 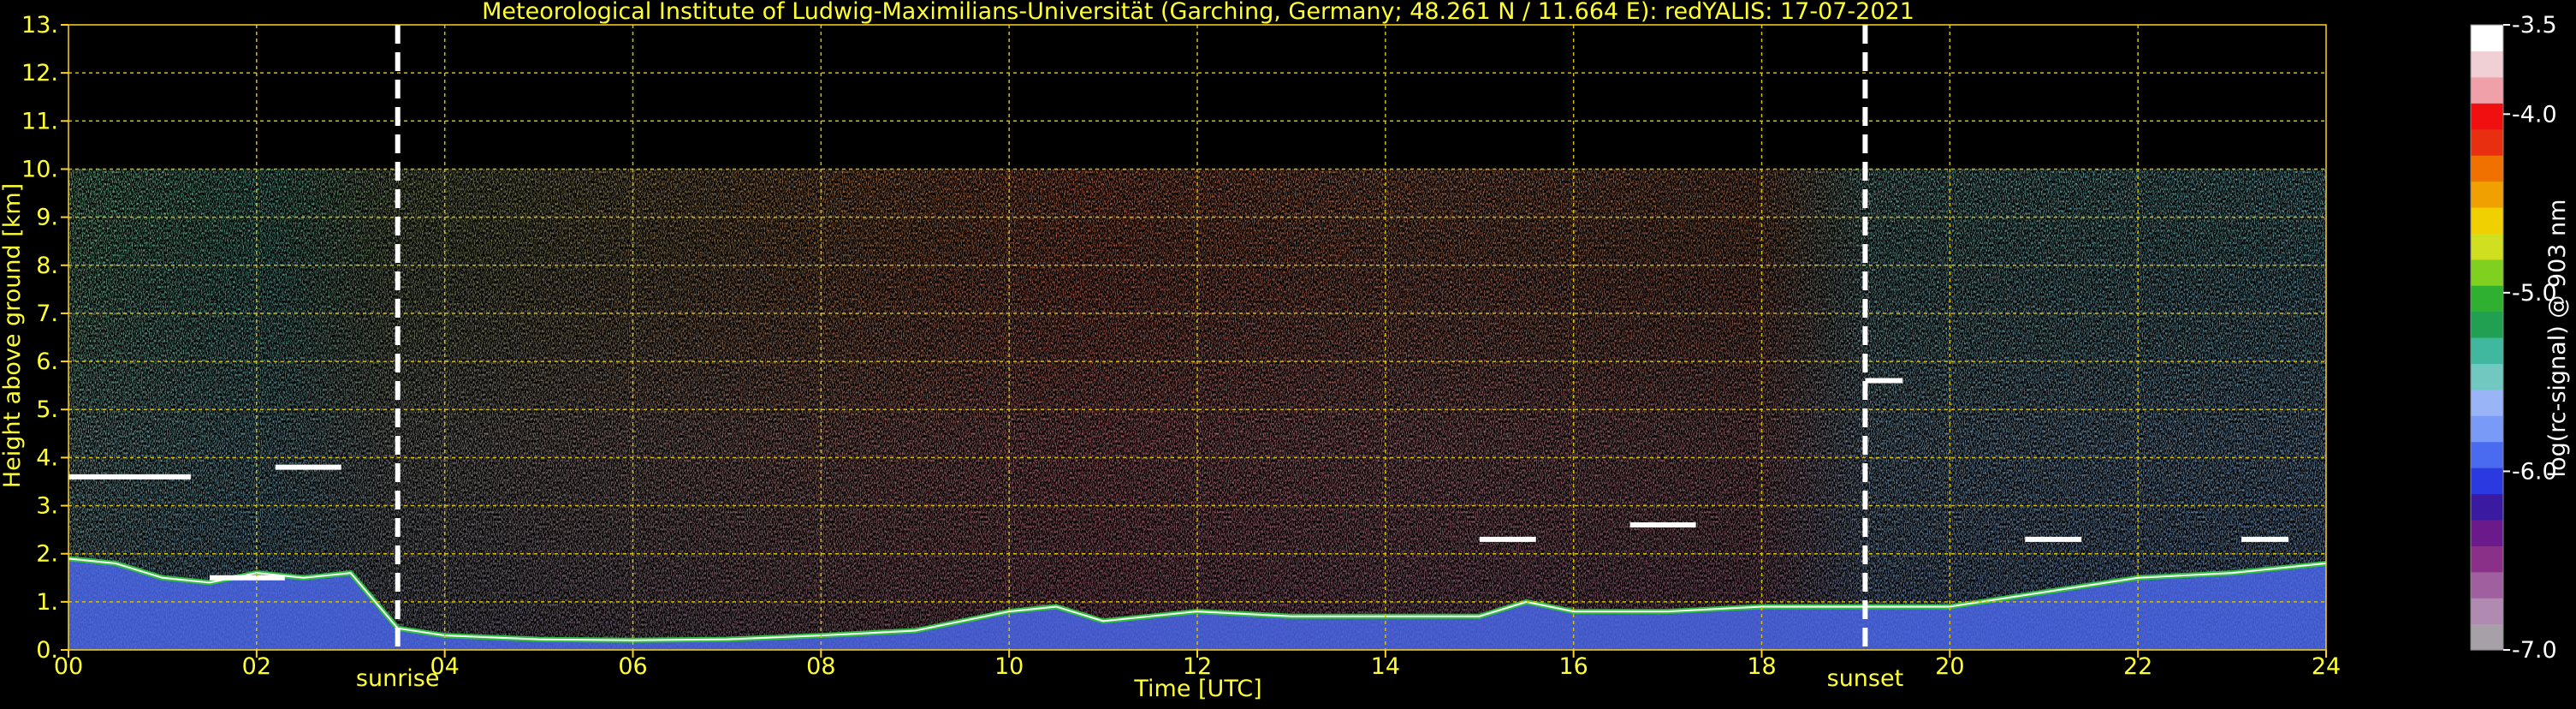 What do you see at coordinates (47, 650) in the screenshot?
I see `y-tick-label: 0.` at bounding box center [47, 650].